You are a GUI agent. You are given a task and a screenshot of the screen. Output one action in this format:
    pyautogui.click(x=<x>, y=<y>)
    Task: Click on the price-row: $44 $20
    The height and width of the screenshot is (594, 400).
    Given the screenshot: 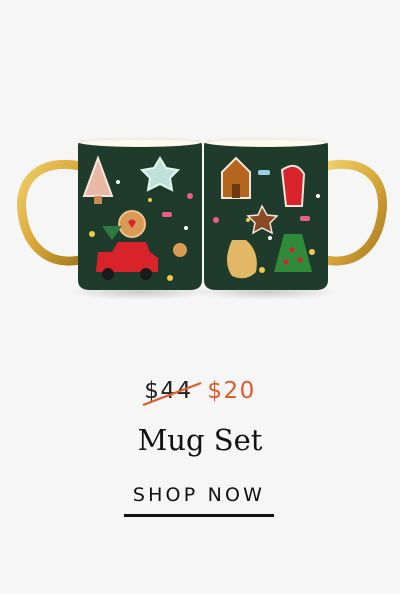 What is the action you would take?
    pyautogui.click(x=200, y=392)
    